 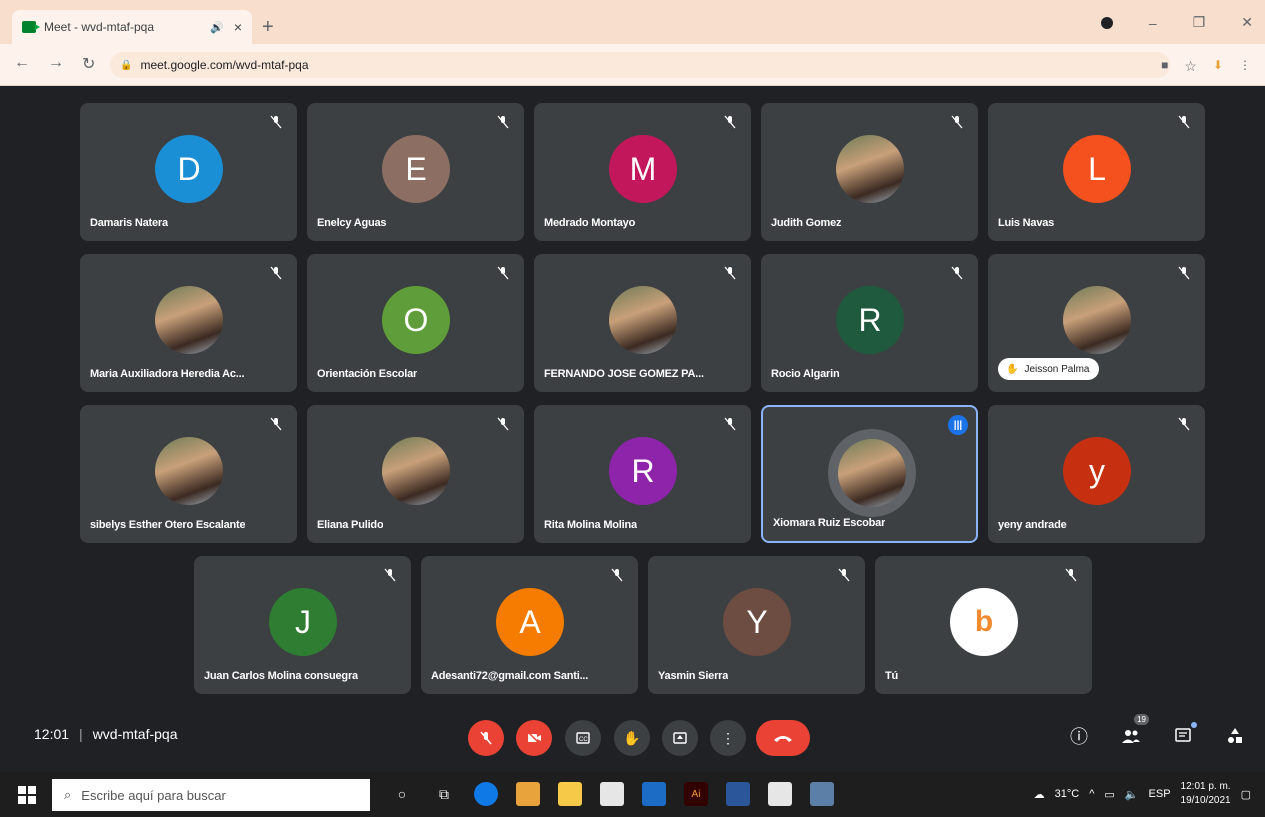 I want to click on new-tab-button: +, so click(x=268, y=27).